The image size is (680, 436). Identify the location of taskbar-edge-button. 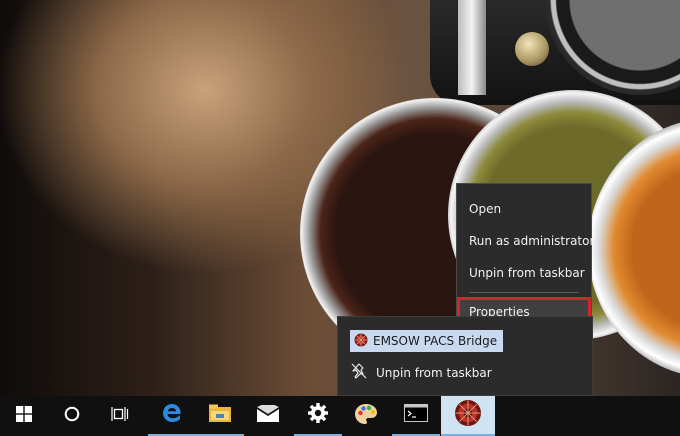
(172, 416).